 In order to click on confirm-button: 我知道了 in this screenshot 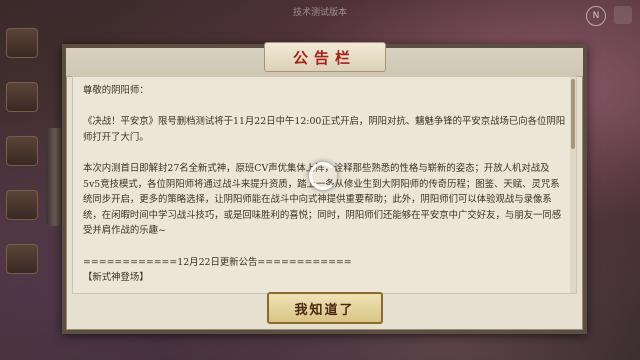, I will do `click(324, 308)`.